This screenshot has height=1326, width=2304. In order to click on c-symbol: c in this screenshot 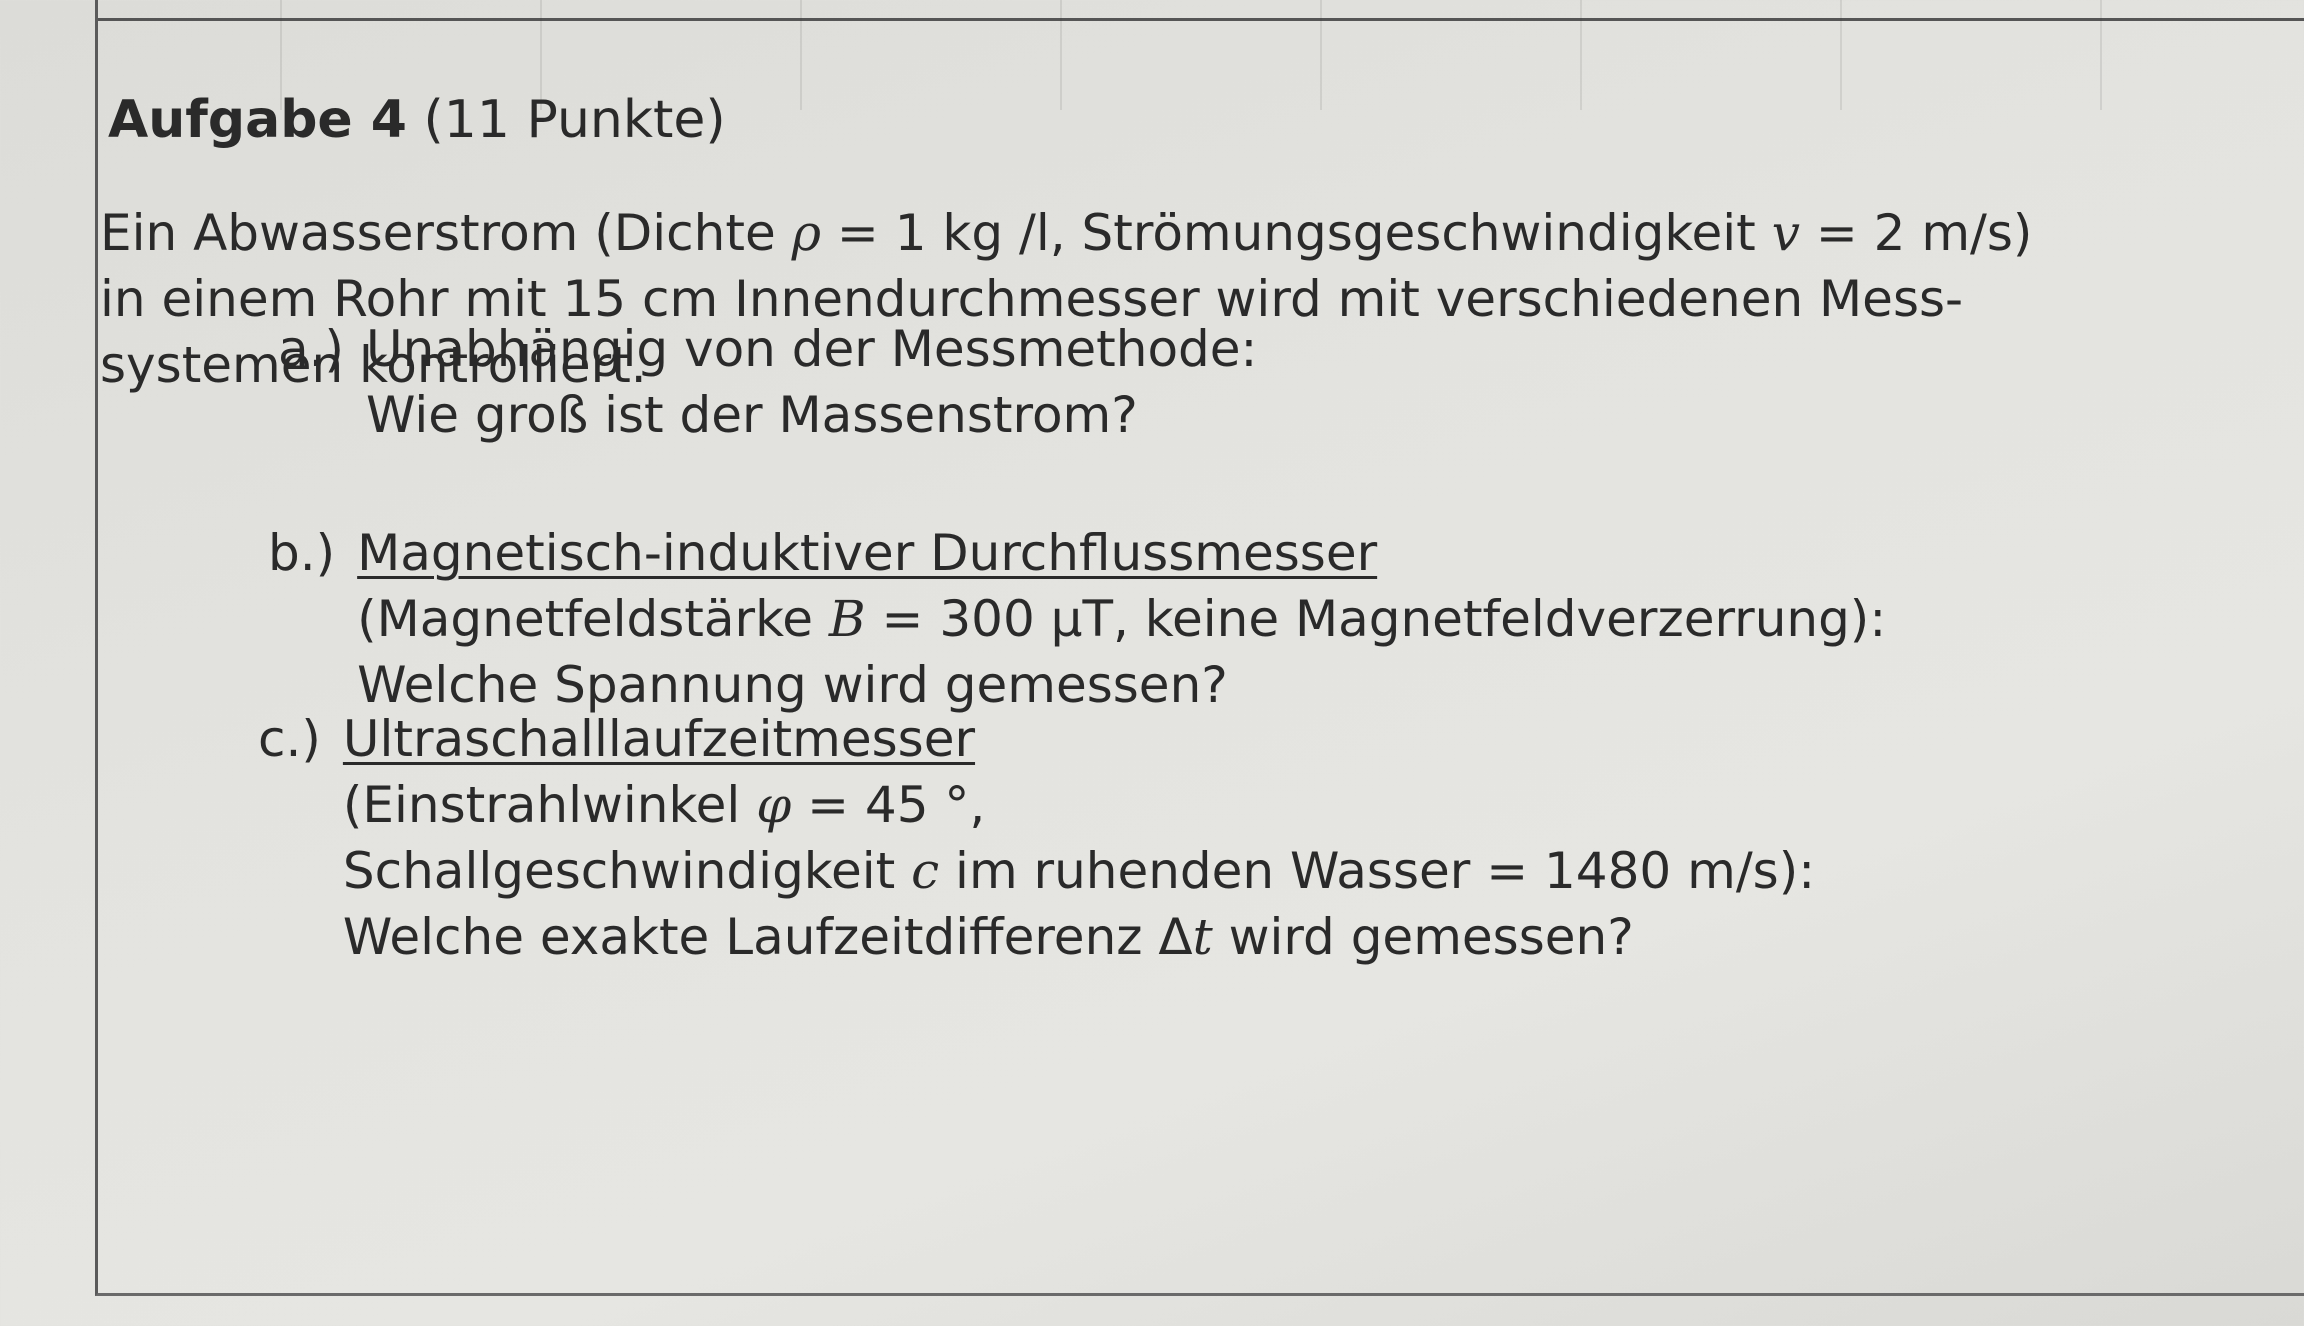, I will do `click(925, 871)`.